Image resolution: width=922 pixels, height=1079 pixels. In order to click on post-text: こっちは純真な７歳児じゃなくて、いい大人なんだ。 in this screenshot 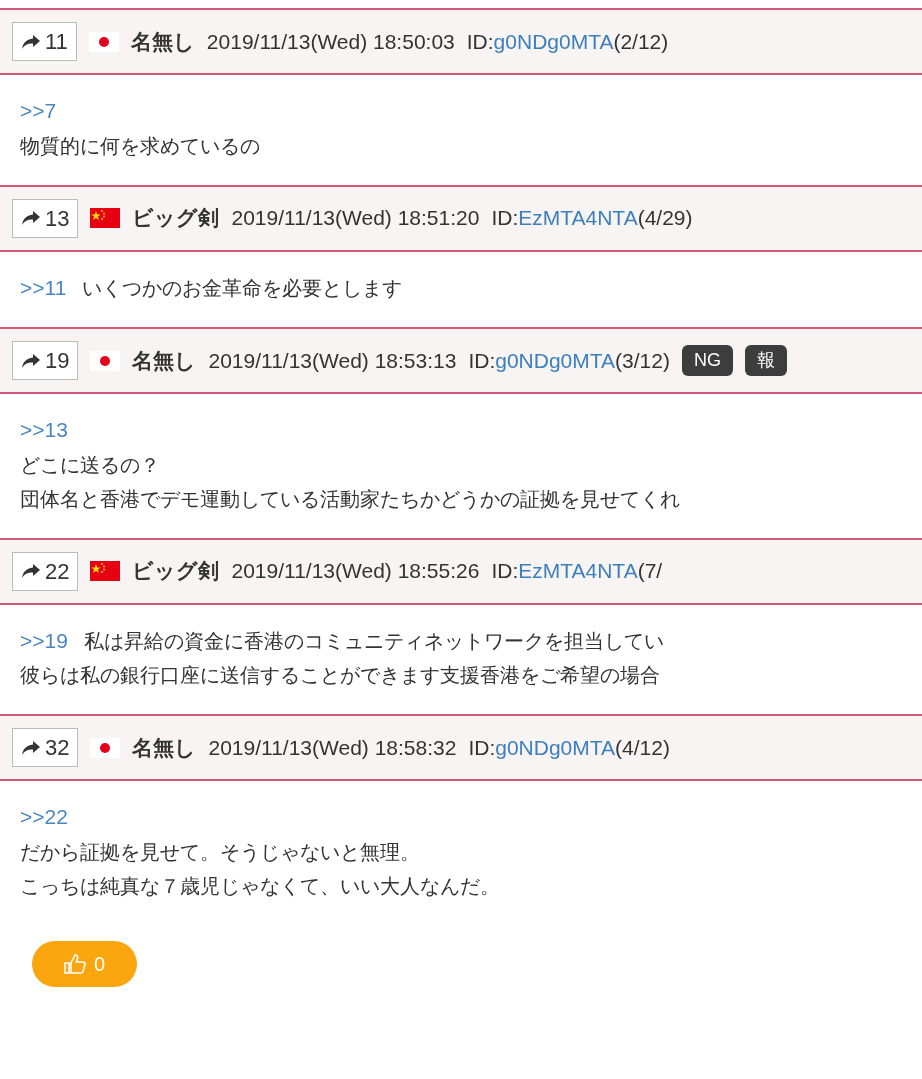, I will do `click(260, 886)`.